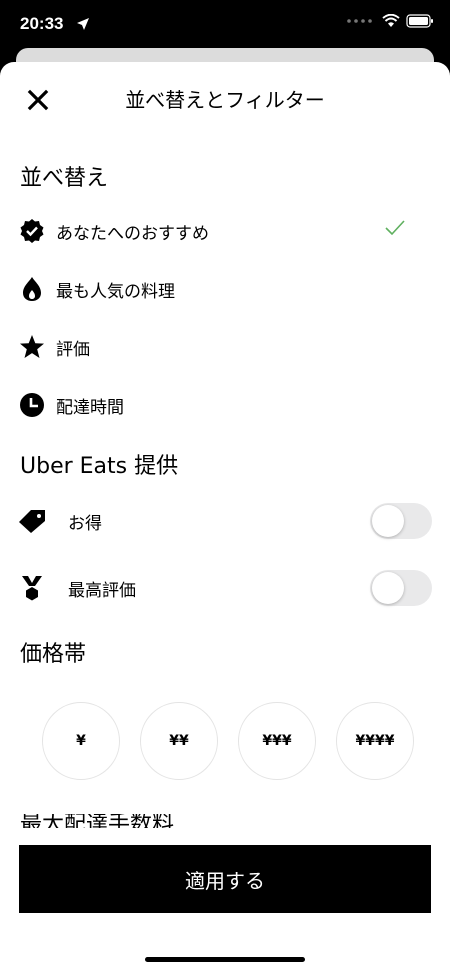 The image size is (450, 972). Describe the element at coordinates (359, 21) in the screenshot. I see `signal-dots-icon` at that location.